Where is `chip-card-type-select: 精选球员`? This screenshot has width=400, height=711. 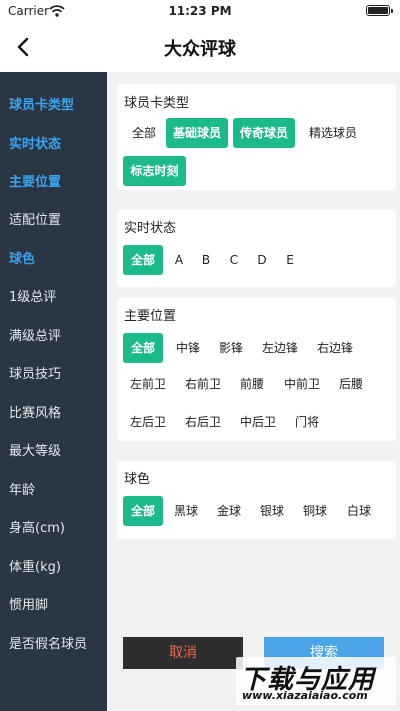 chip-card-type-select: 精选球员 is located at coordinates (333, 133).